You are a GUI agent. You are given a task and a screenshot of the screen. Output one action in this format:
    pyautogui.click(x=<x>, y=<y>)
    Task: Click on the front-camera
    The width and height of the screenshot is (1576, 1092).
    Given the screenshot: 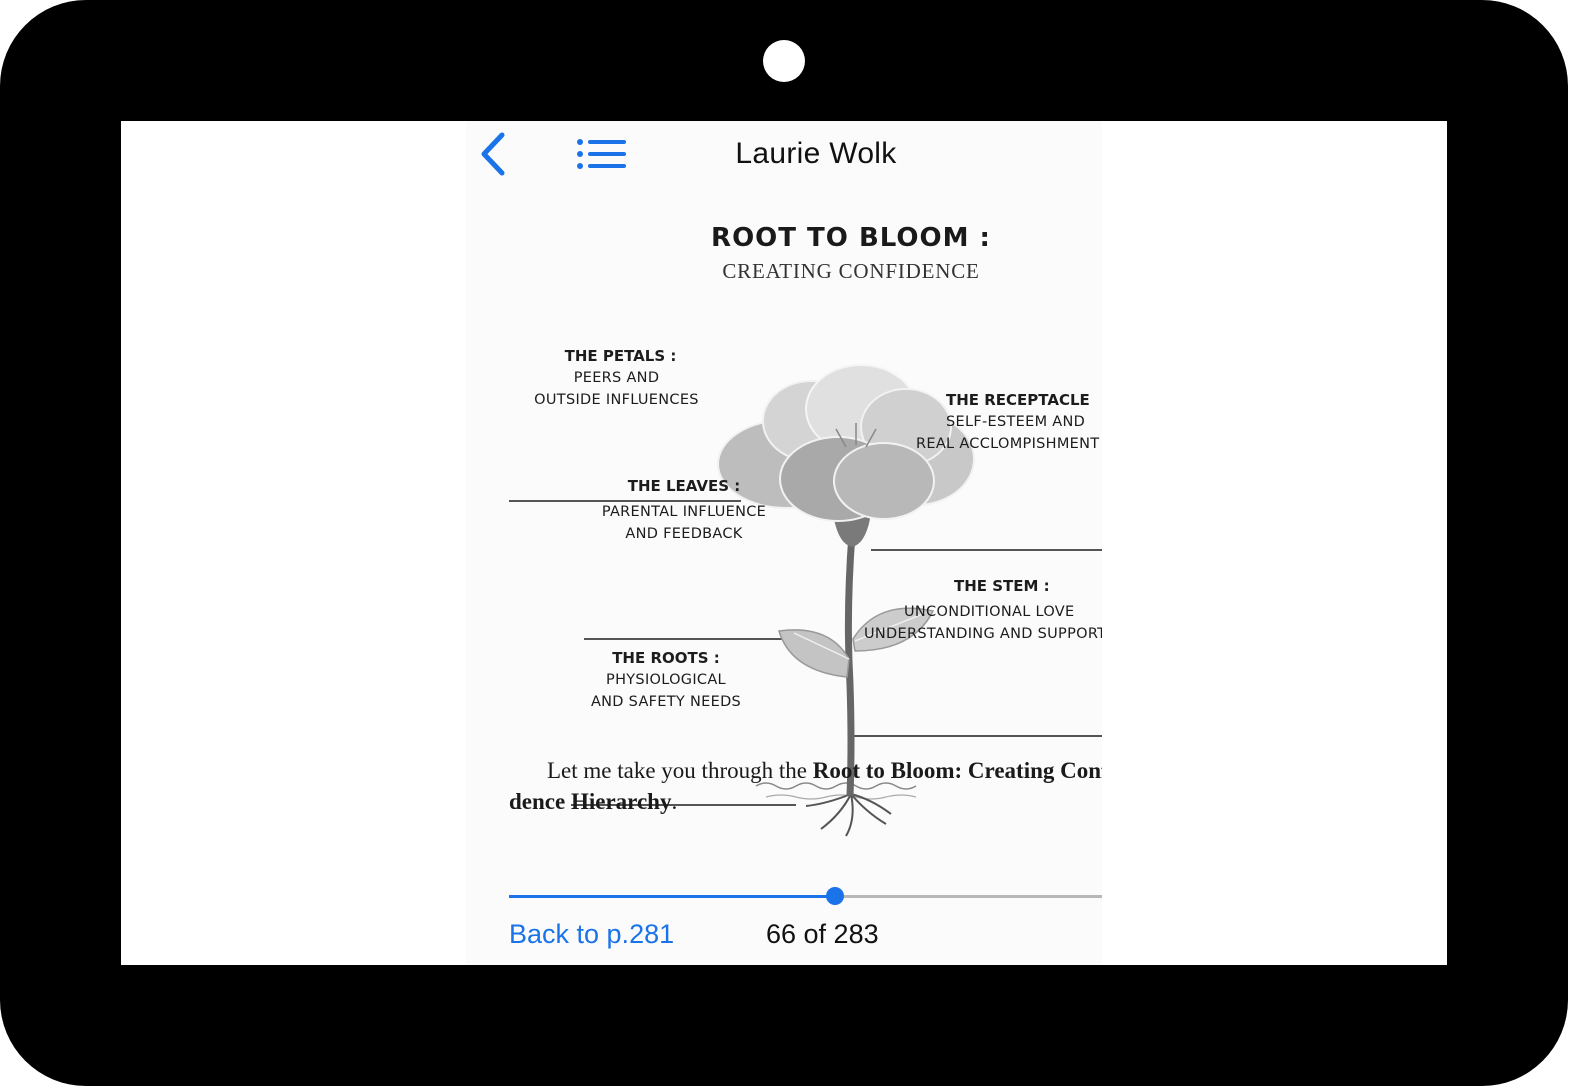 What is the action you would take?
    pyautogui.click(x=784, y=61)
    